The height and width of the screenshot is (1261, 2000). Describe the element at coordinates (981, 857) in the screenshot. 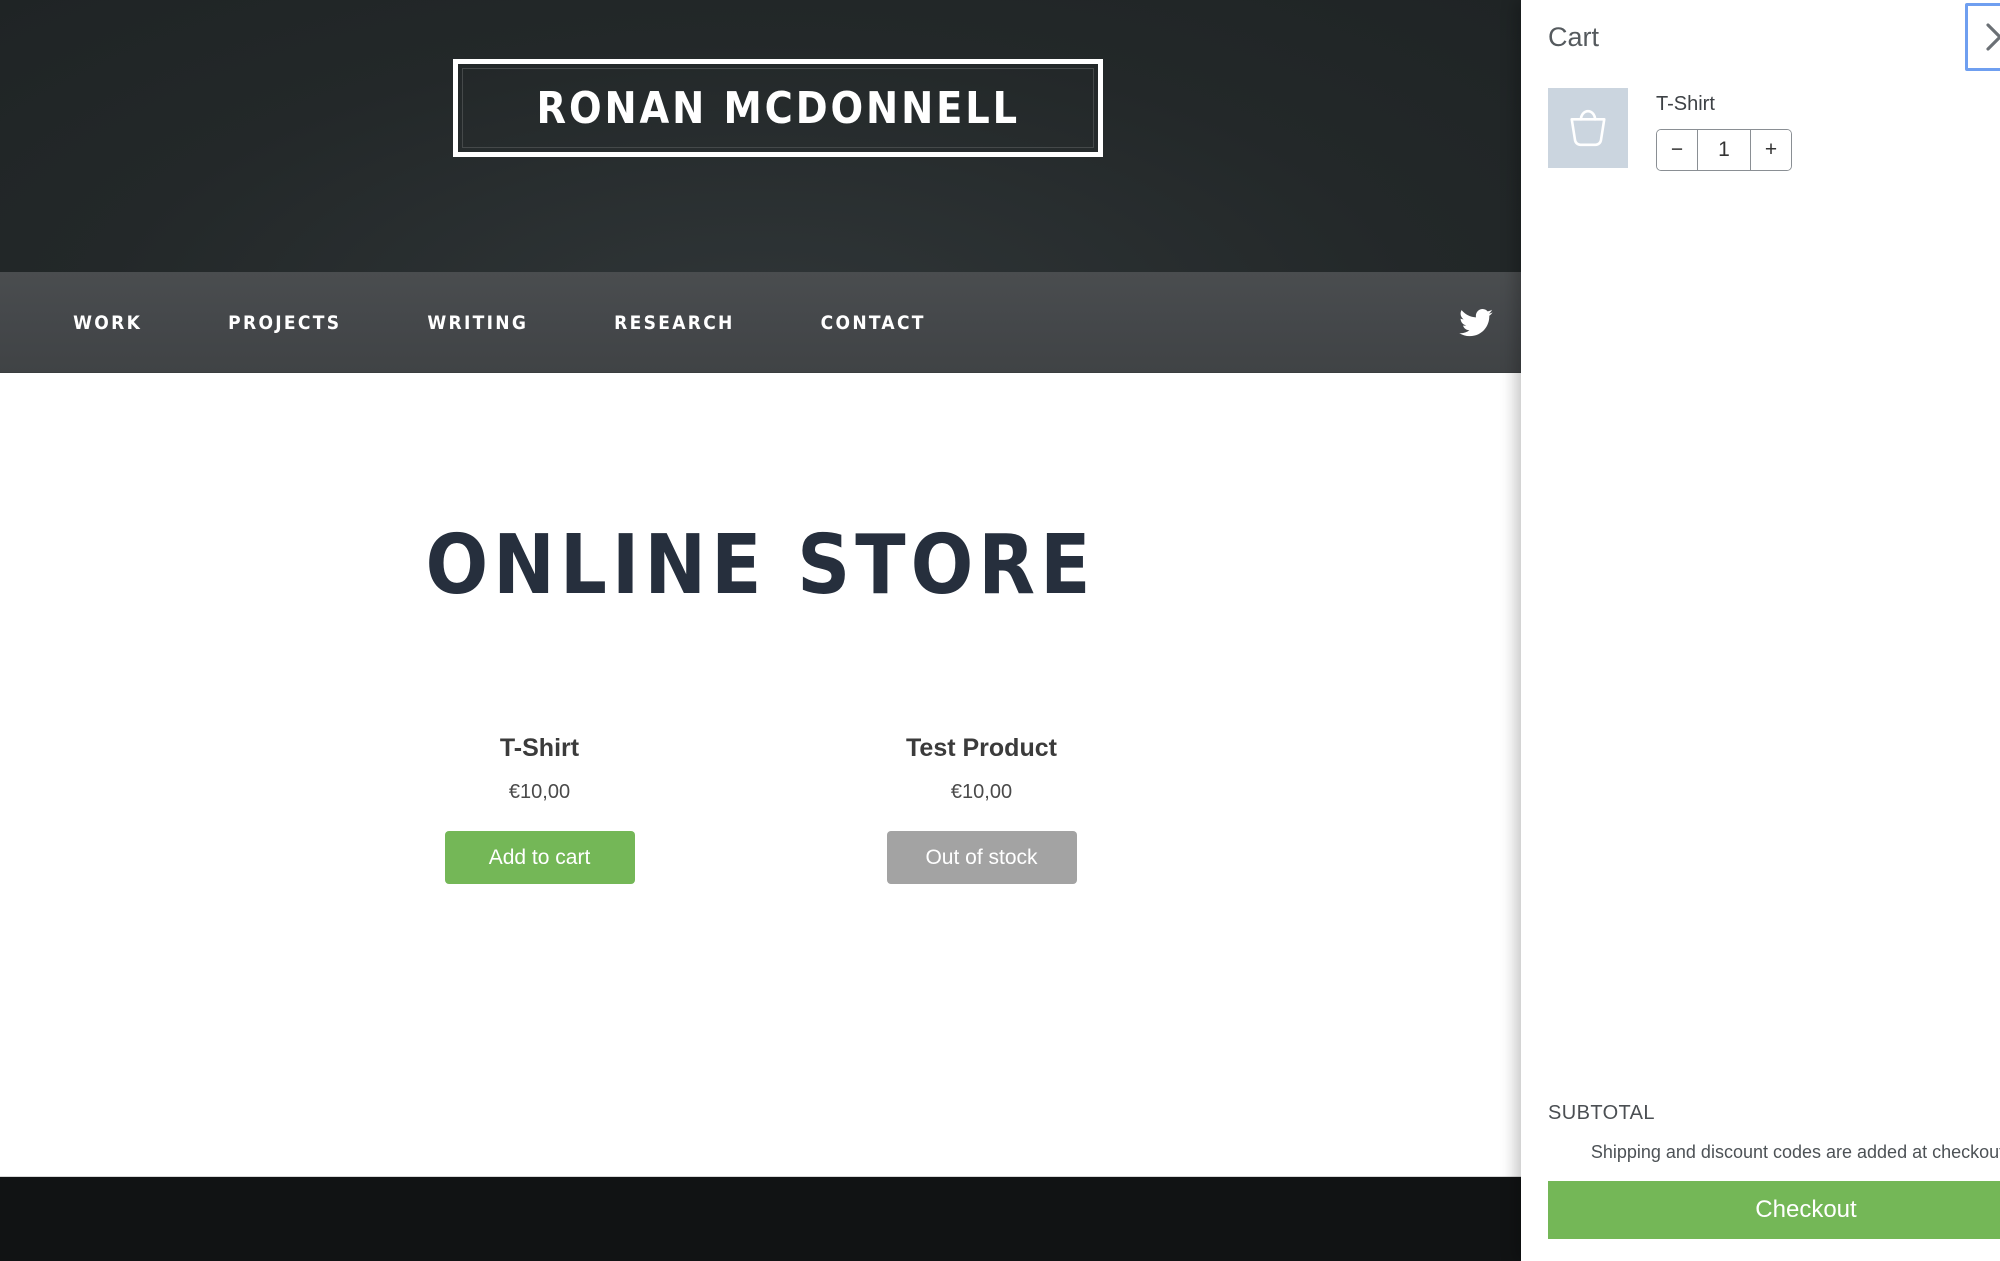

I see `out-of-stock-button: Out of stock` at that location.